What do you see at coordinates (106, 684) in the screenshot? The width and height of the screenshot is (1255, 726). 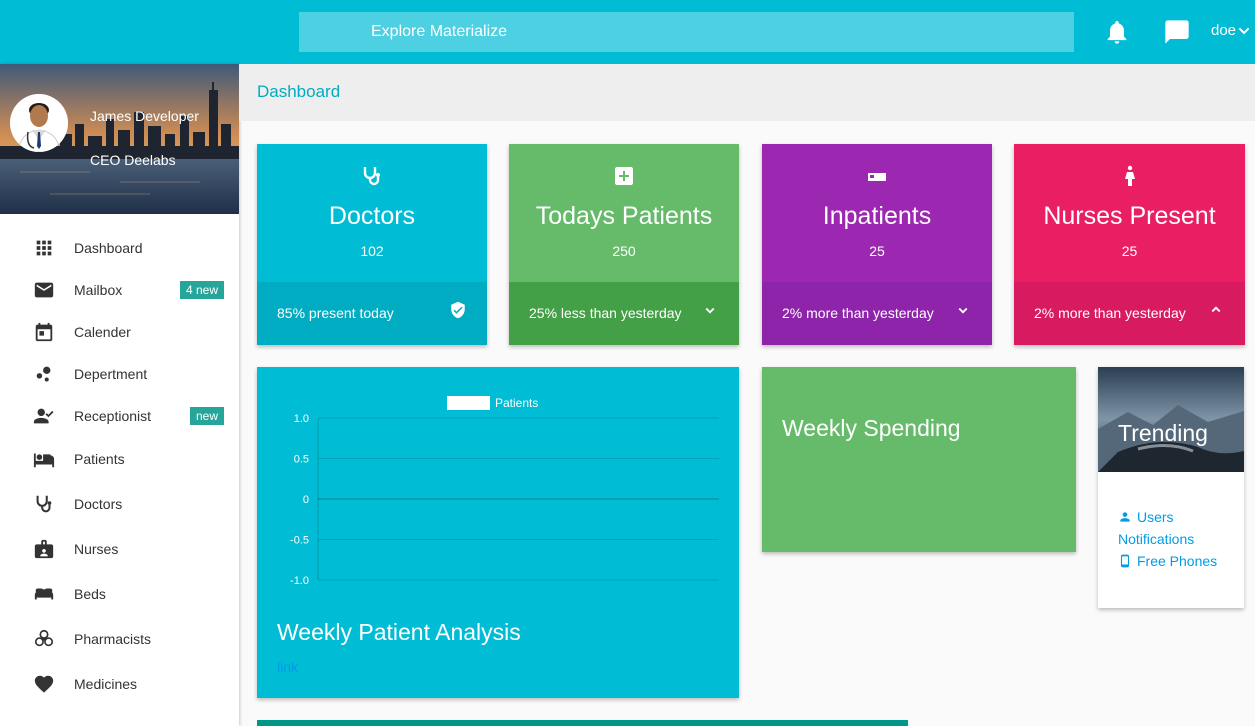 I see `sidebar-item-label: Medicines` at bounding box center [106, 684].